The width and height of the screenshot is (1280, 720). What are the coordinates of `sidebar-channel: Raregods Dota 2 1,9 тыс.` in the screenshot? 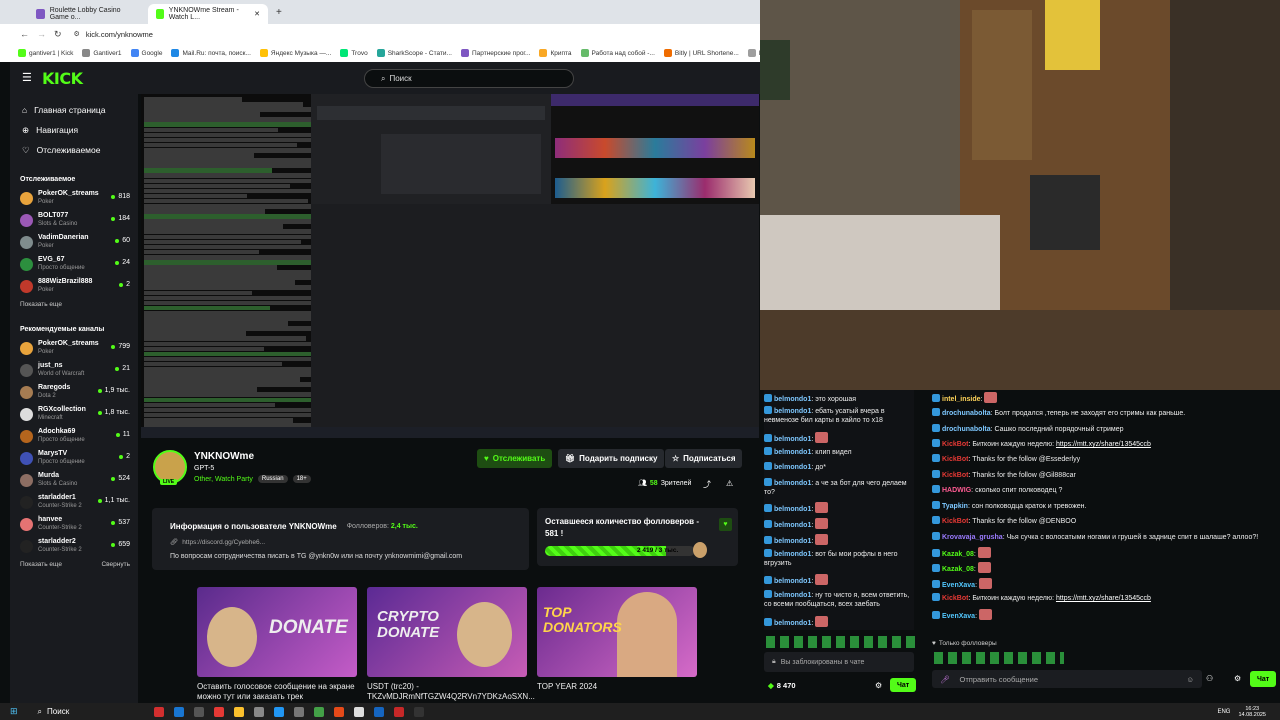 It's located at (74, 392).